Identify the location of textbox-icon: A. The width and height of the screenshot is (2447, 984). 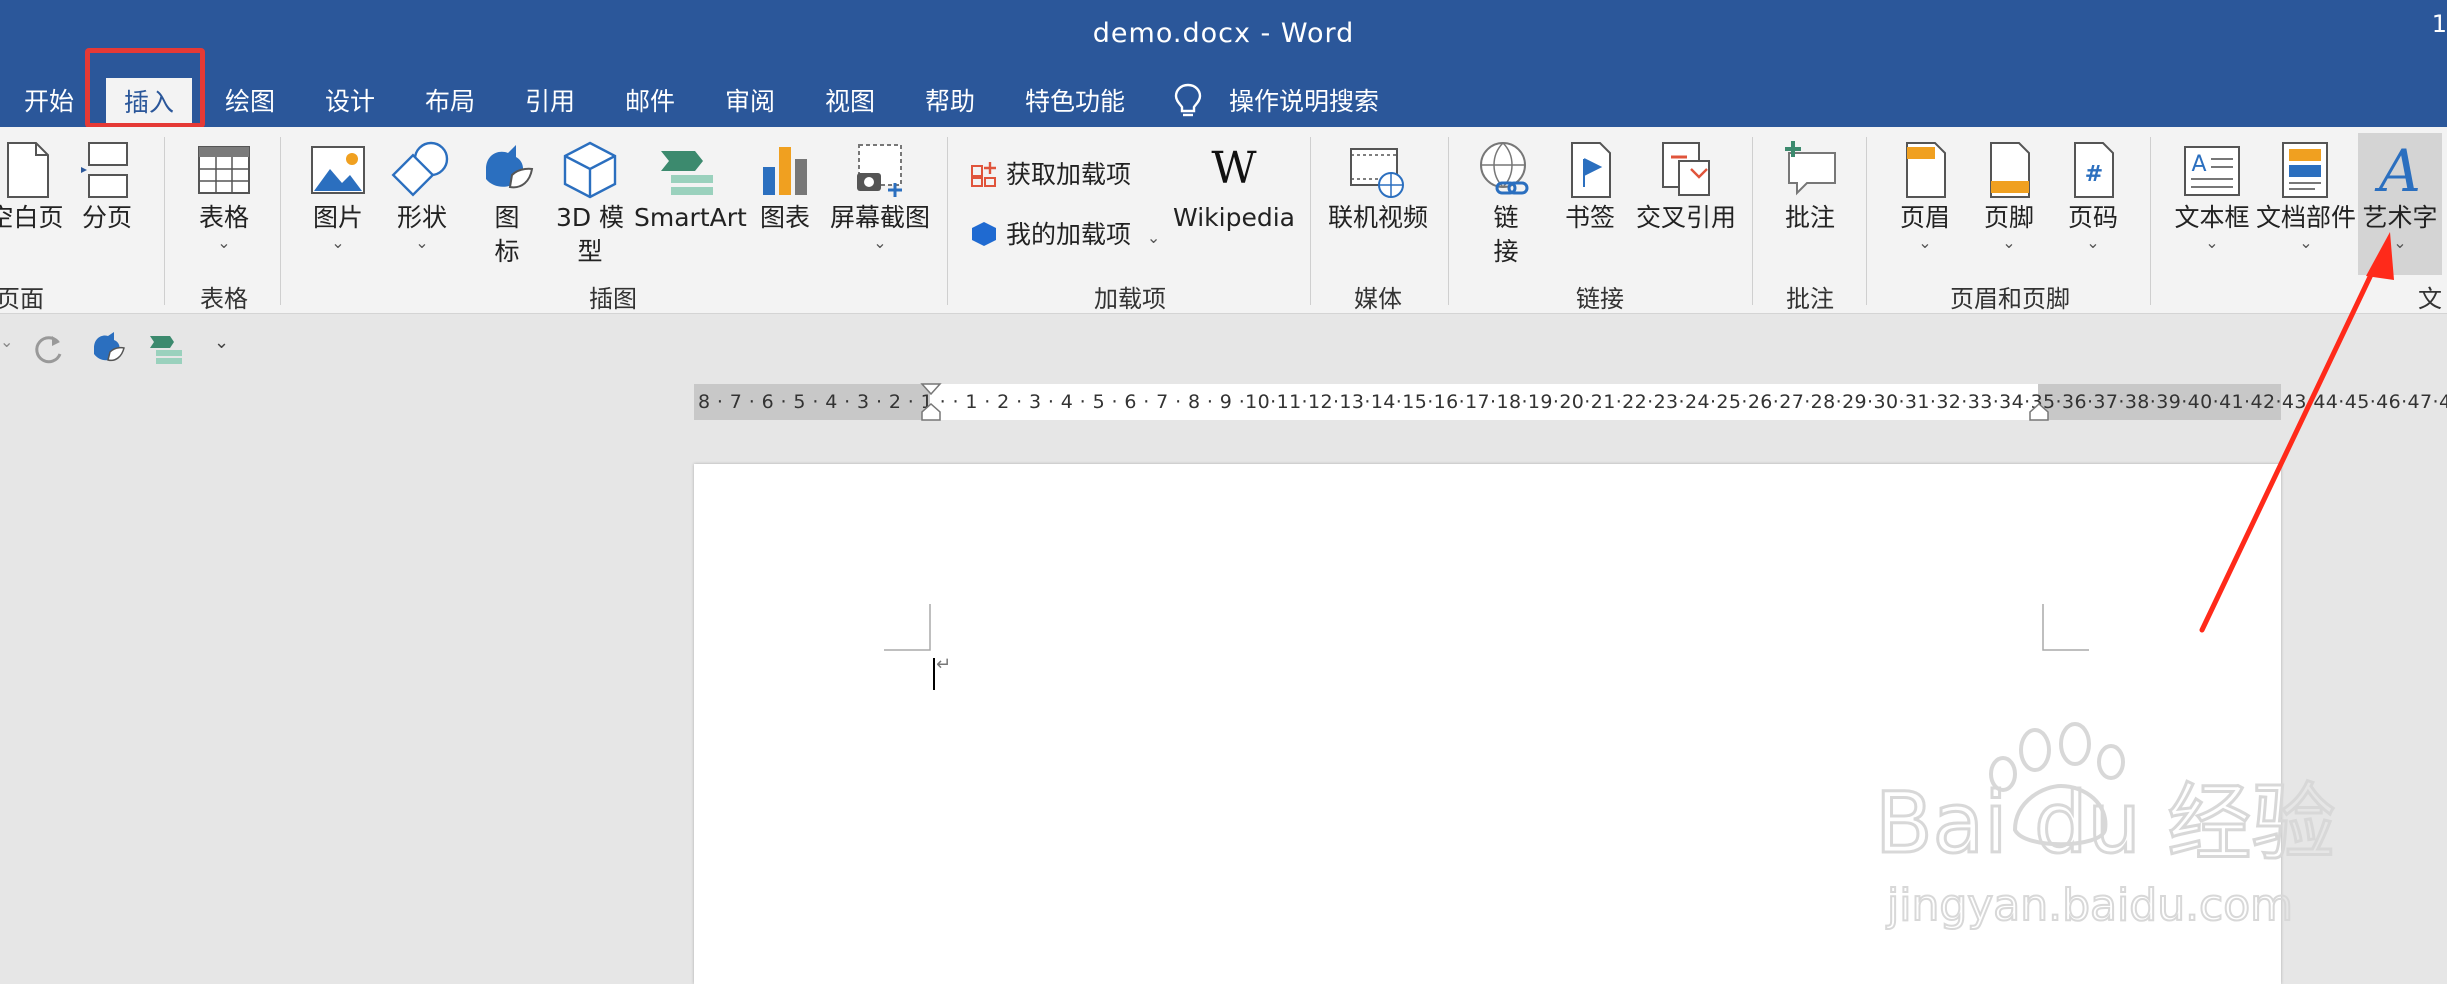
(2212, 171).